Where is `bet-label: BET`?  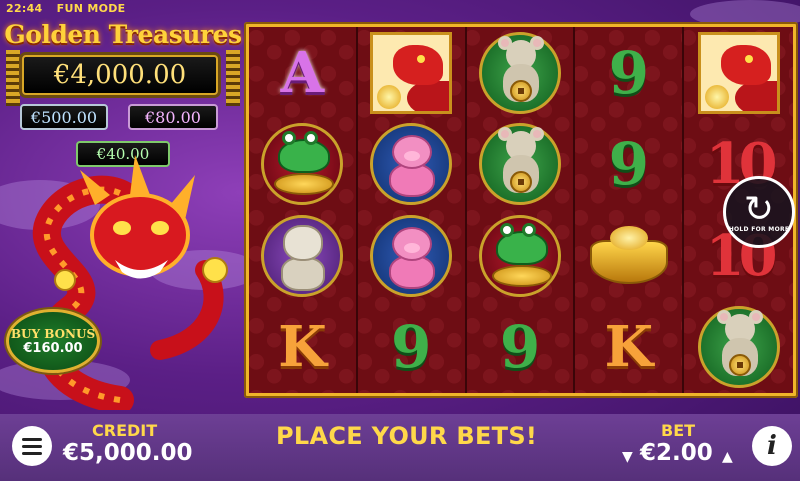
bet-label: BET is located at coordinates (678, 430).